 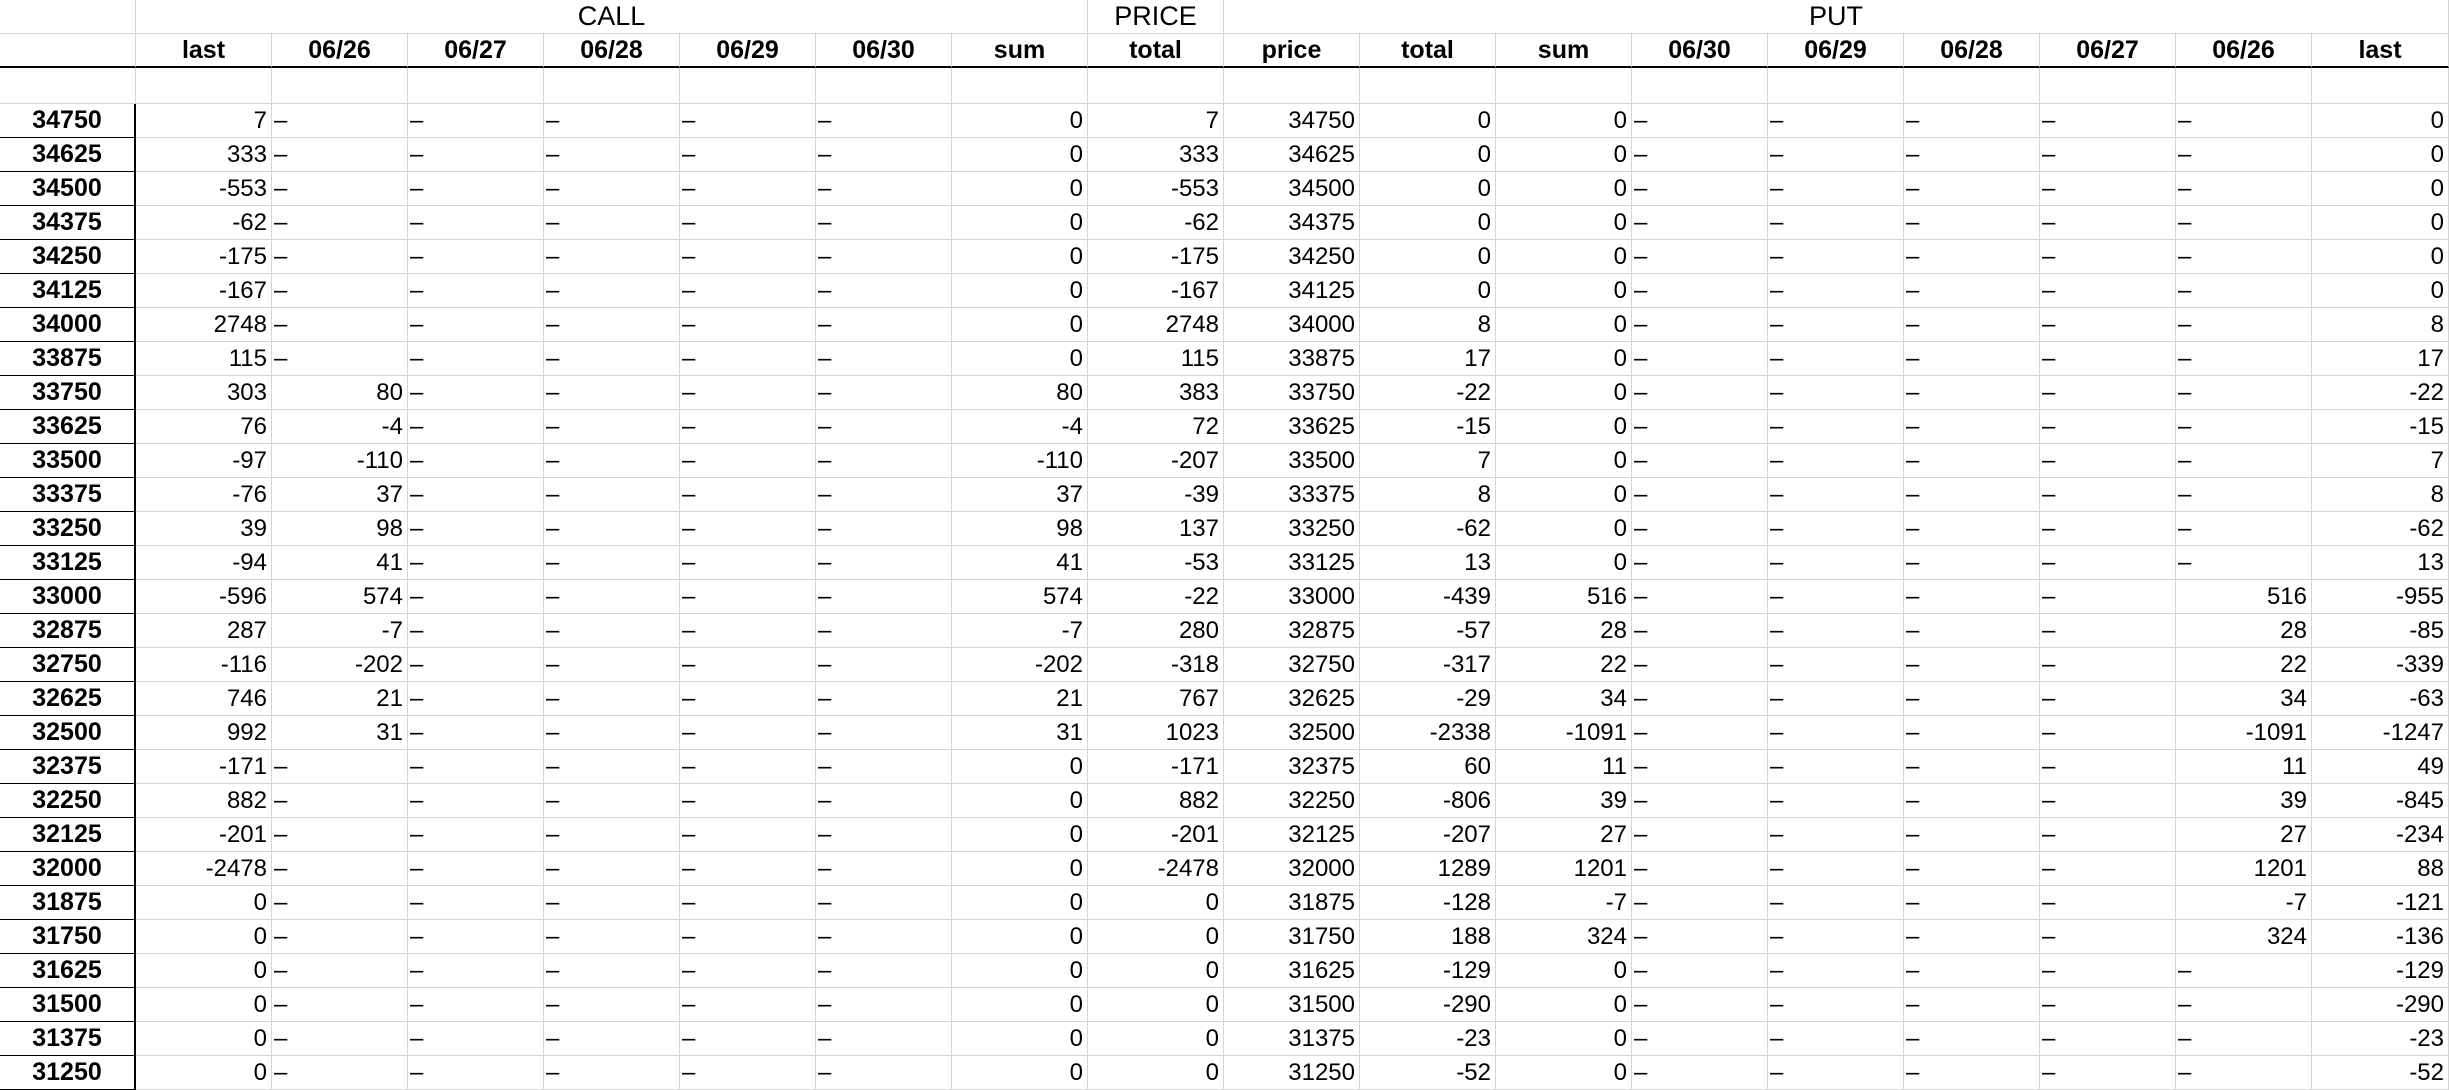 What do you see at coordinates (2380, 631) in the screenshot?
I see `table-cell: -85` at bounding box center [2380, 631].